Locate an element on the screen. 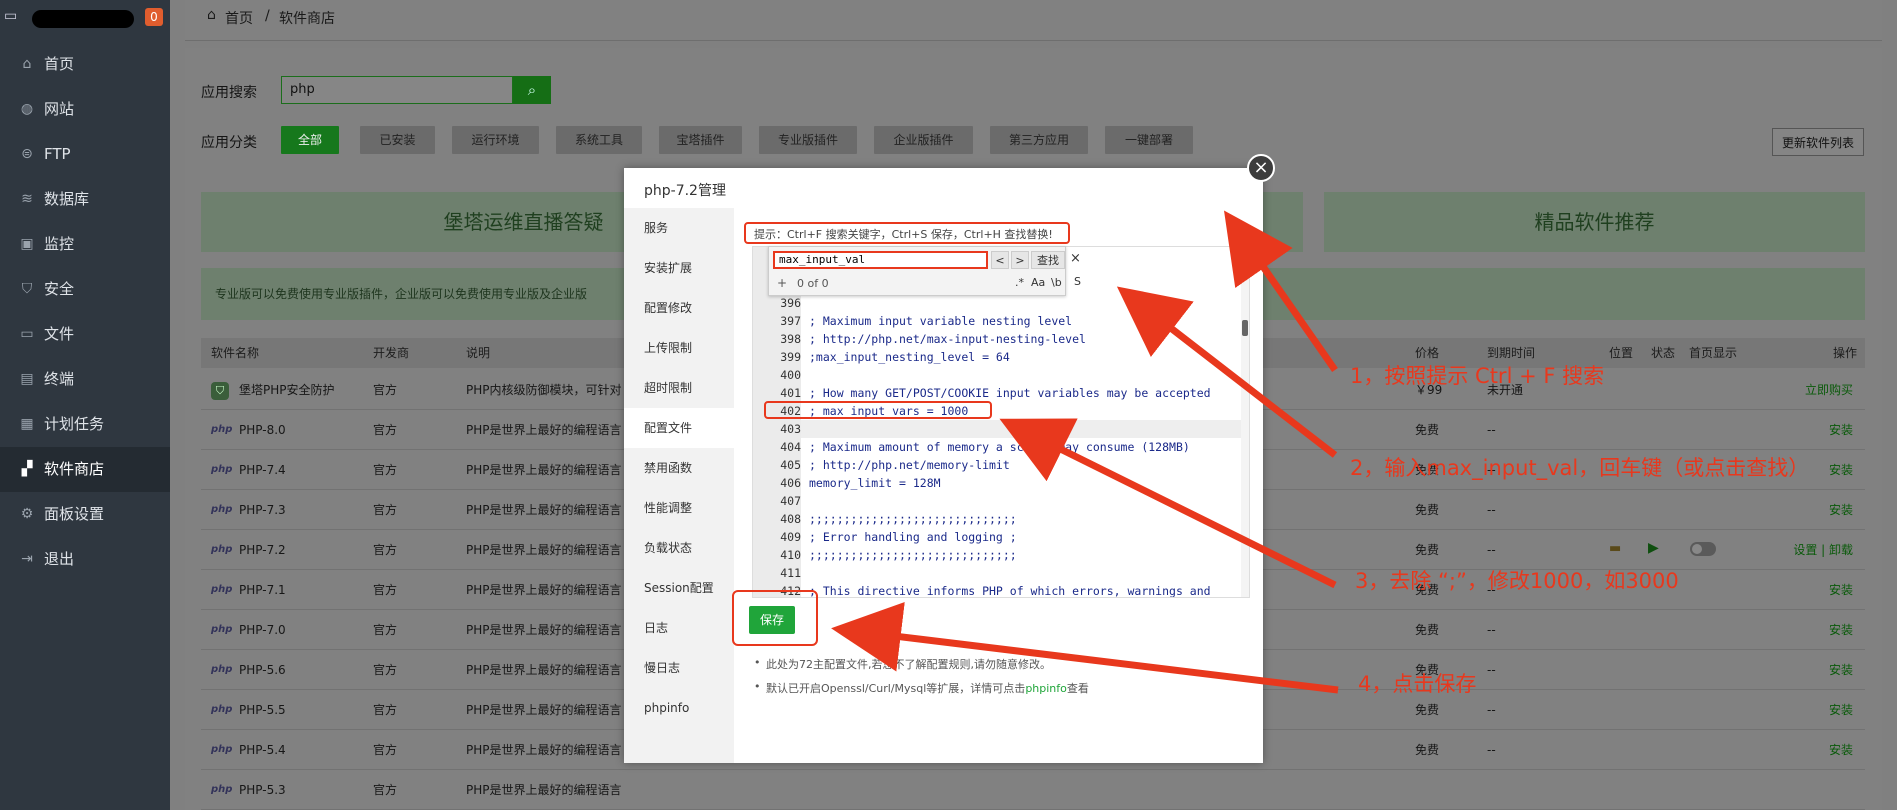  annotation-step-3: 3，去除 “;”，修改1000，如3000 is located at coordinates (1517, 581).